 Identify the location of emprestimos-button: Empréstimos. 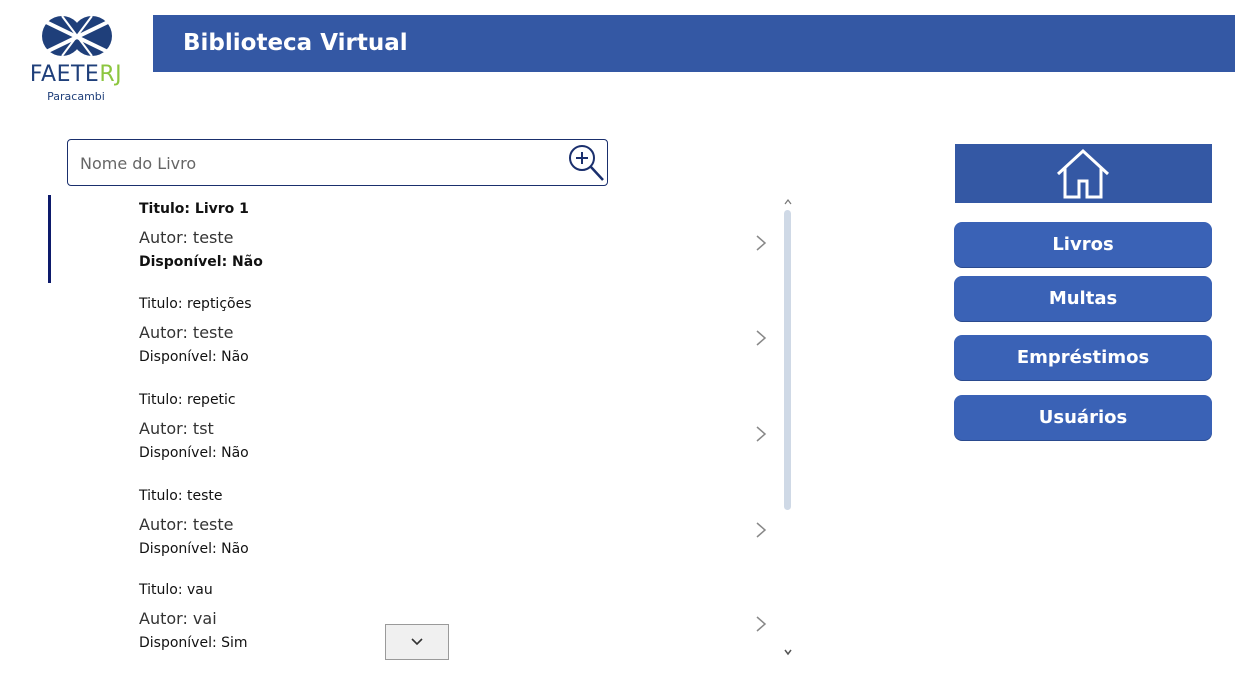
(1083, 357).